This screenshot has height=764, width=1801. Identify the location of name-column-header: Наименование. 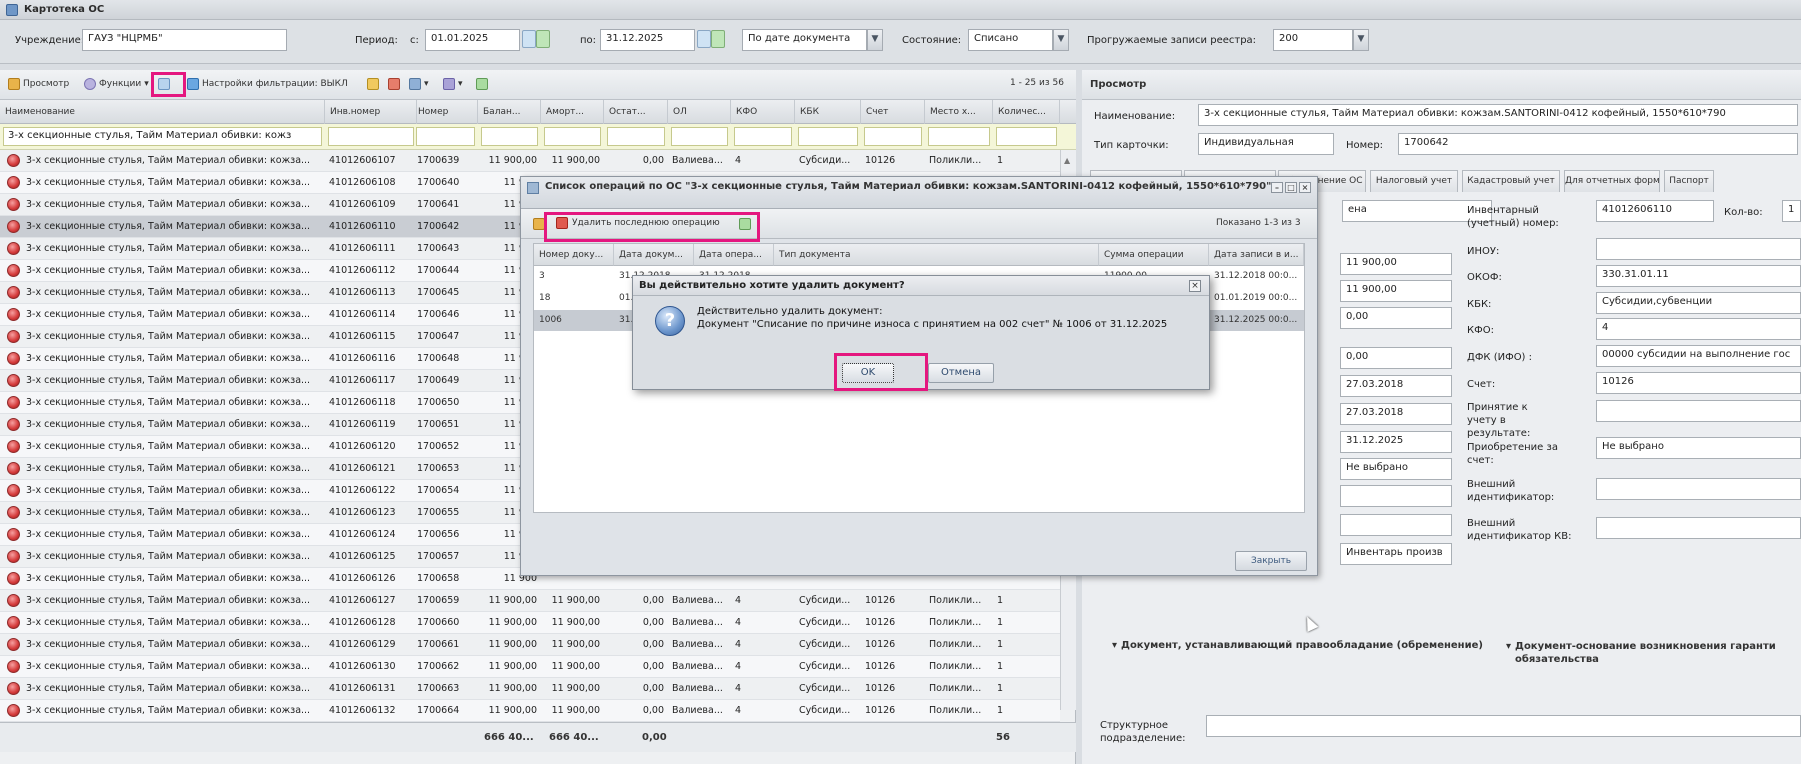
(162, 112).